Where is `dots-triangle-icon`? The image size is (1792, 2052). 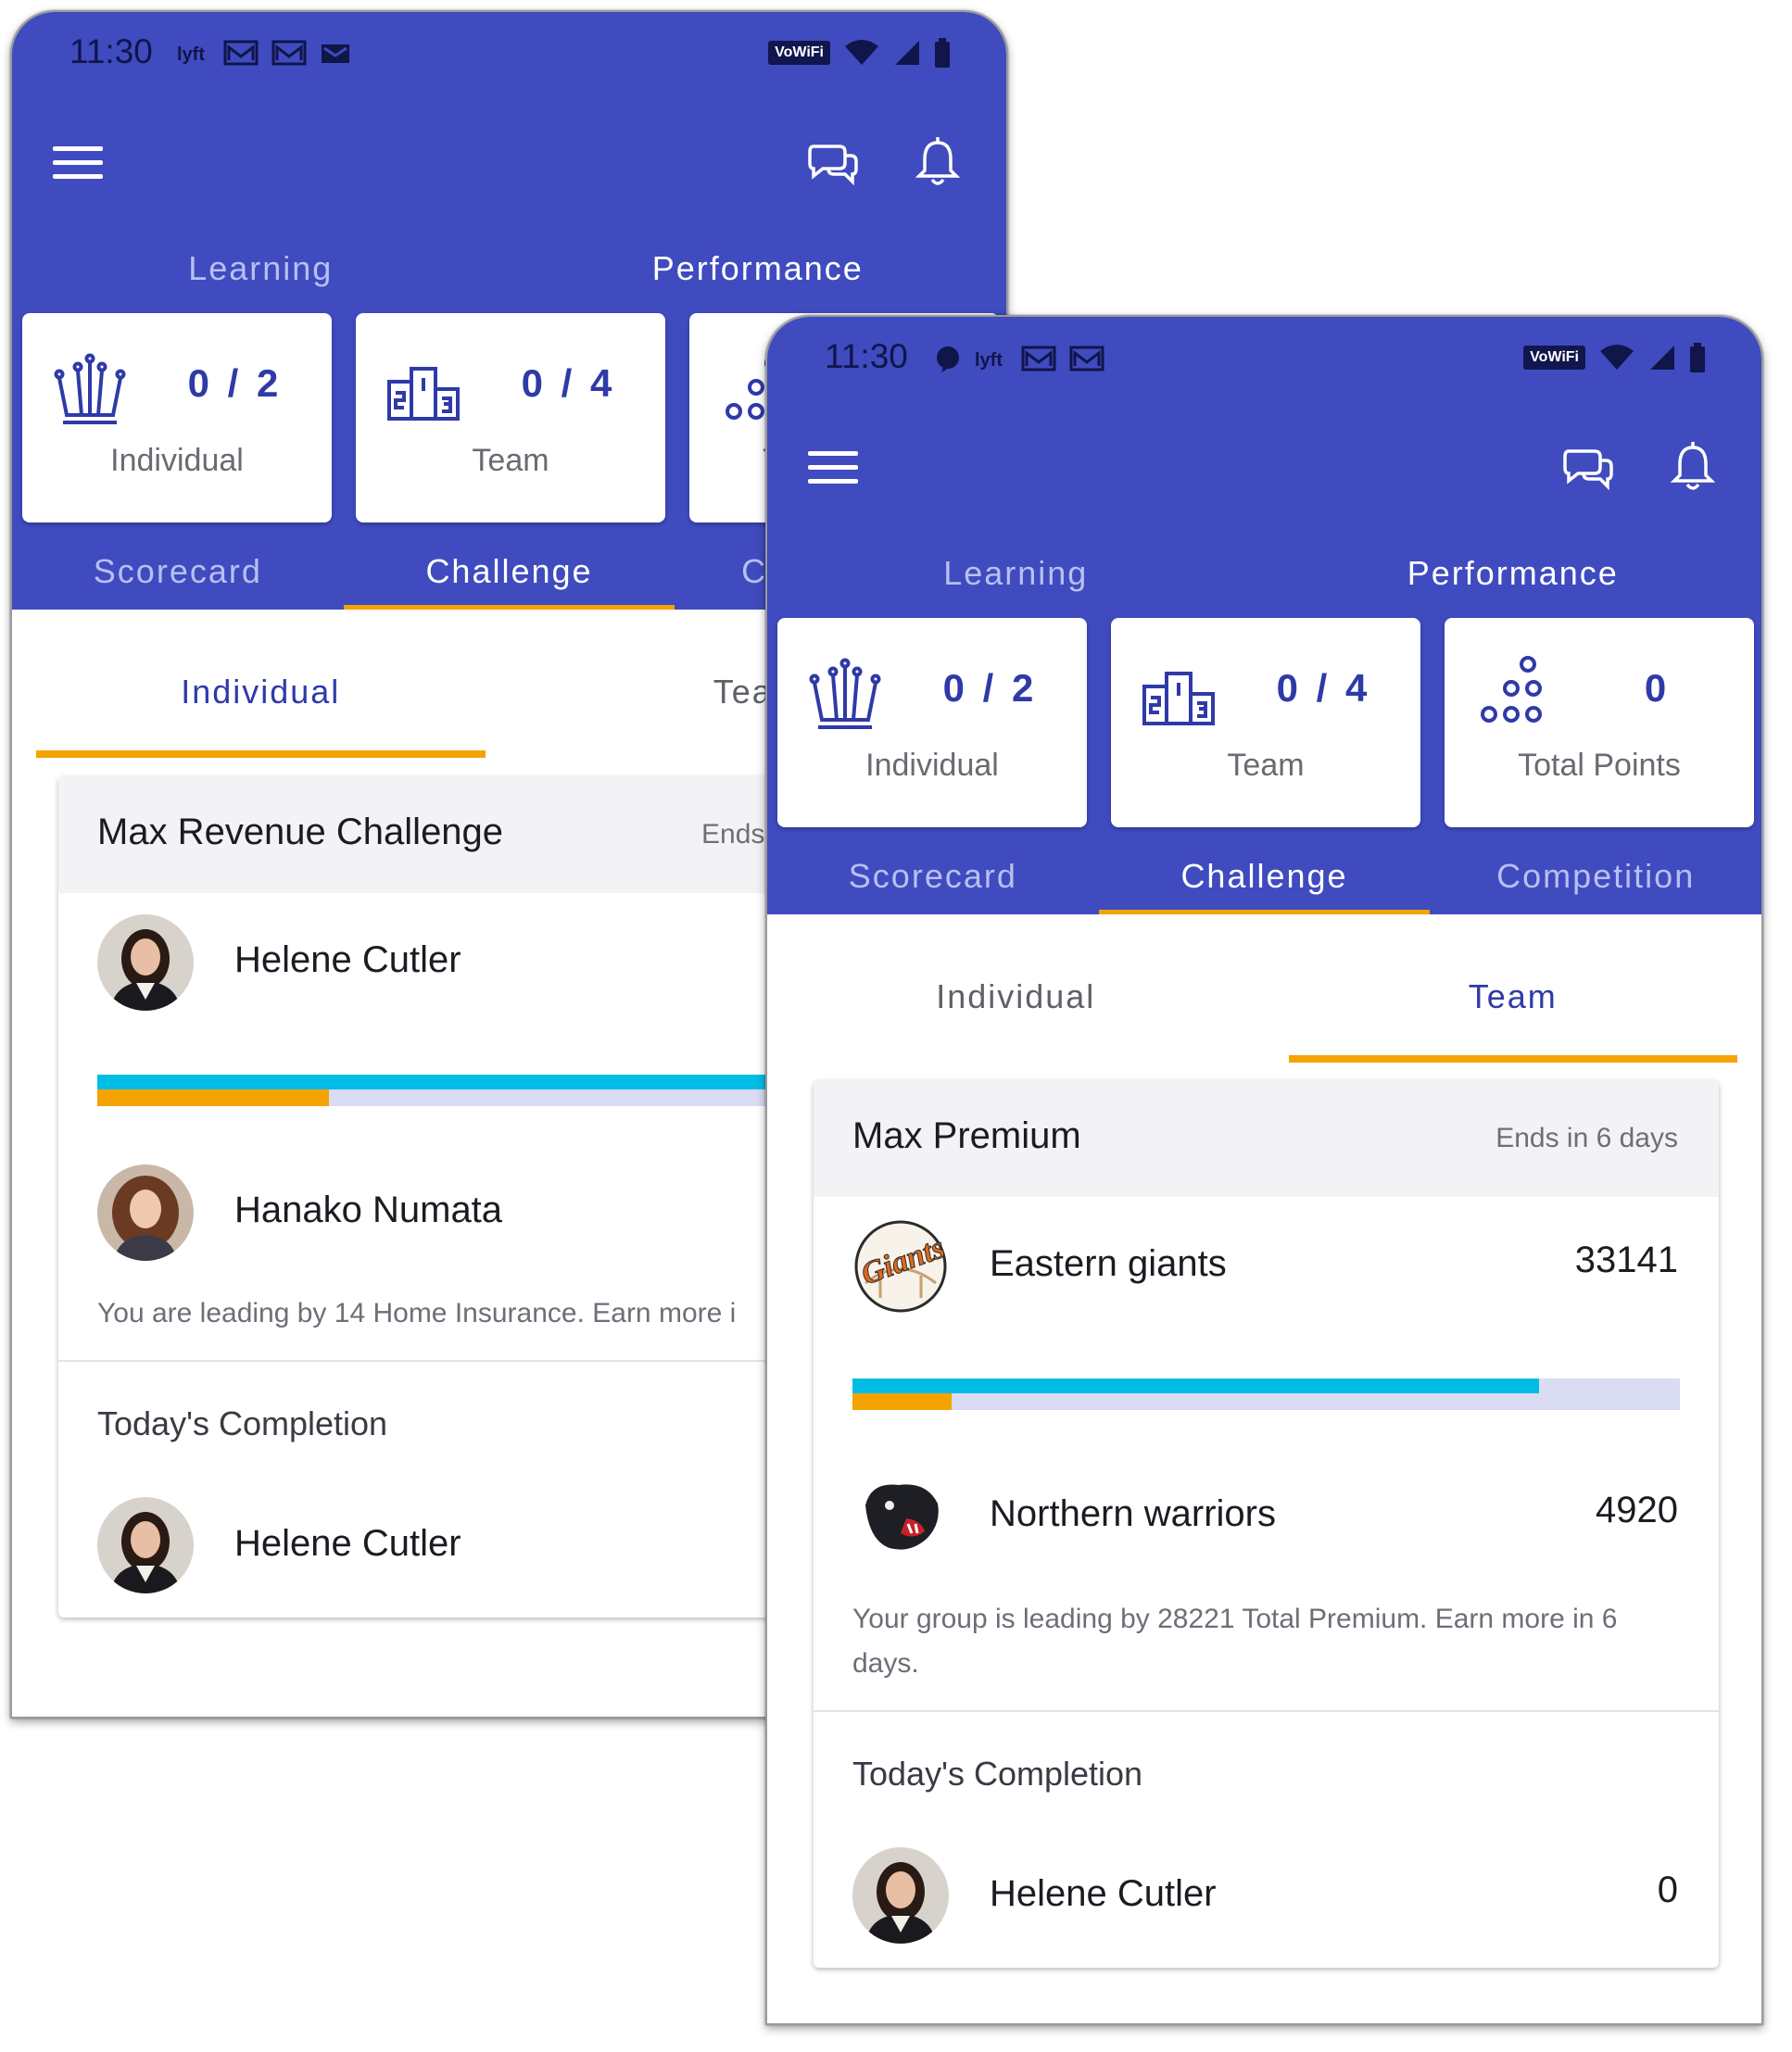 dots-triangle-icon is located at coordinates (1511, 690).